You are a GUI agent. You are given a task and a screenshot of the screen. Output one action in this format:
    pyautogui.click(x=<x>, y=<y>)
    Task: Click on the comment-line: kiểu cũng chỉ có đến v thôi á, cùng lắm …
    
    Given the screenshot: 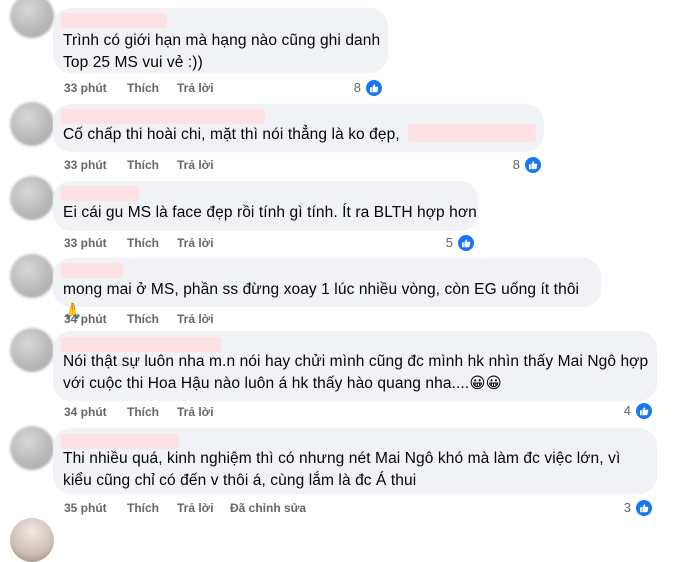 What is the action you would take?
    pyautogui.click(x=240, y=480)
    